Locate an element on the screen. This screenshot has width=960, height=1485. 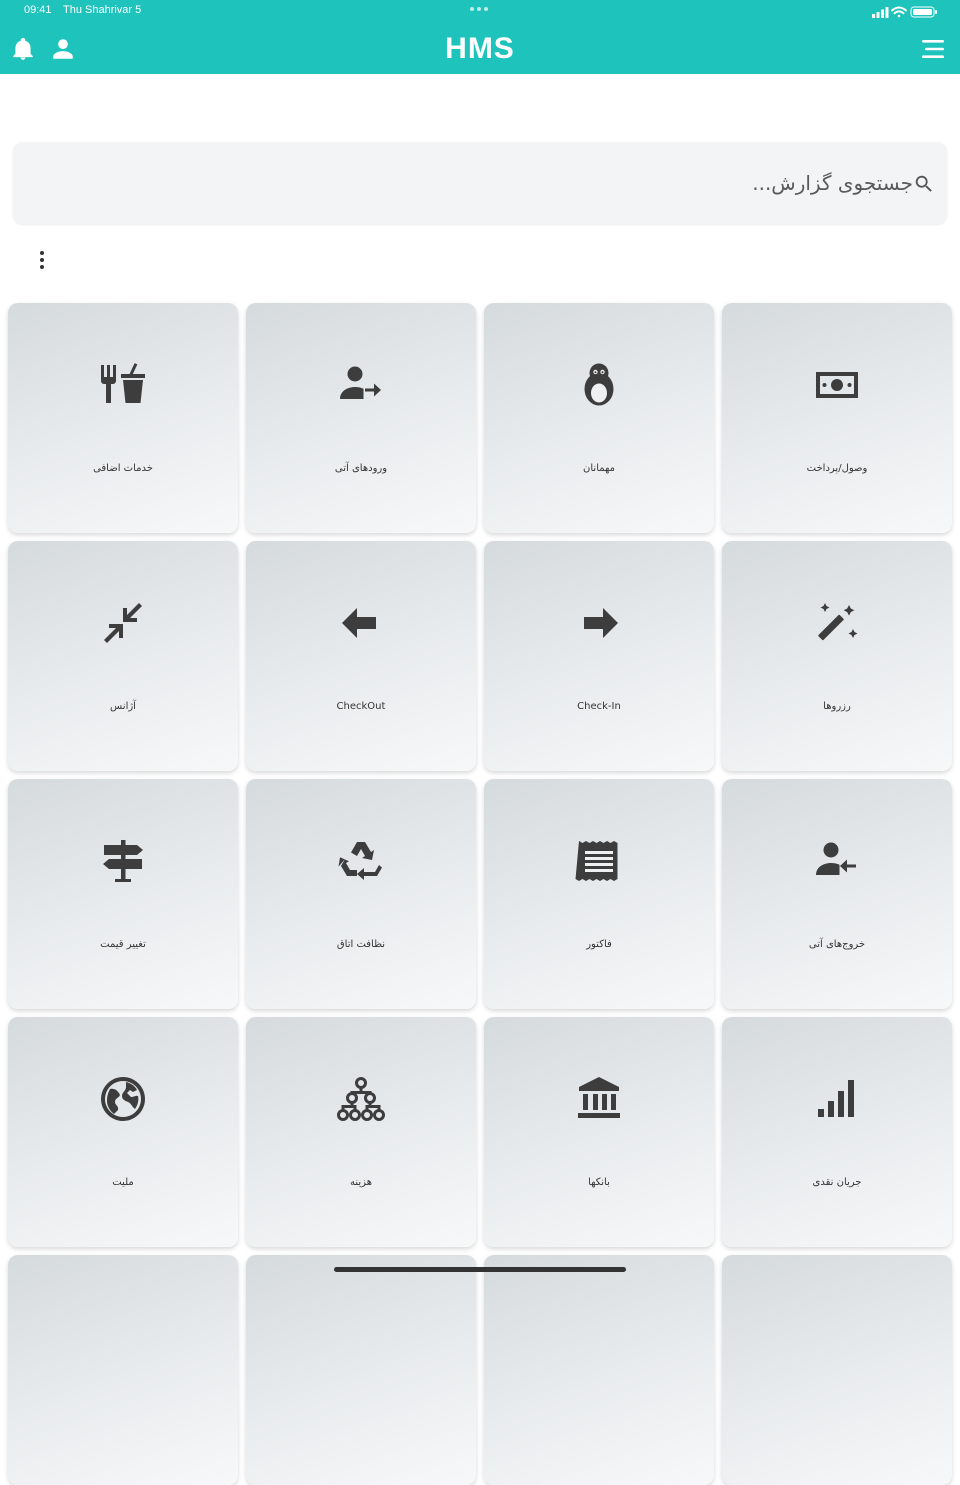
person-arrow-out-icon is located at coordinates (836, 858).